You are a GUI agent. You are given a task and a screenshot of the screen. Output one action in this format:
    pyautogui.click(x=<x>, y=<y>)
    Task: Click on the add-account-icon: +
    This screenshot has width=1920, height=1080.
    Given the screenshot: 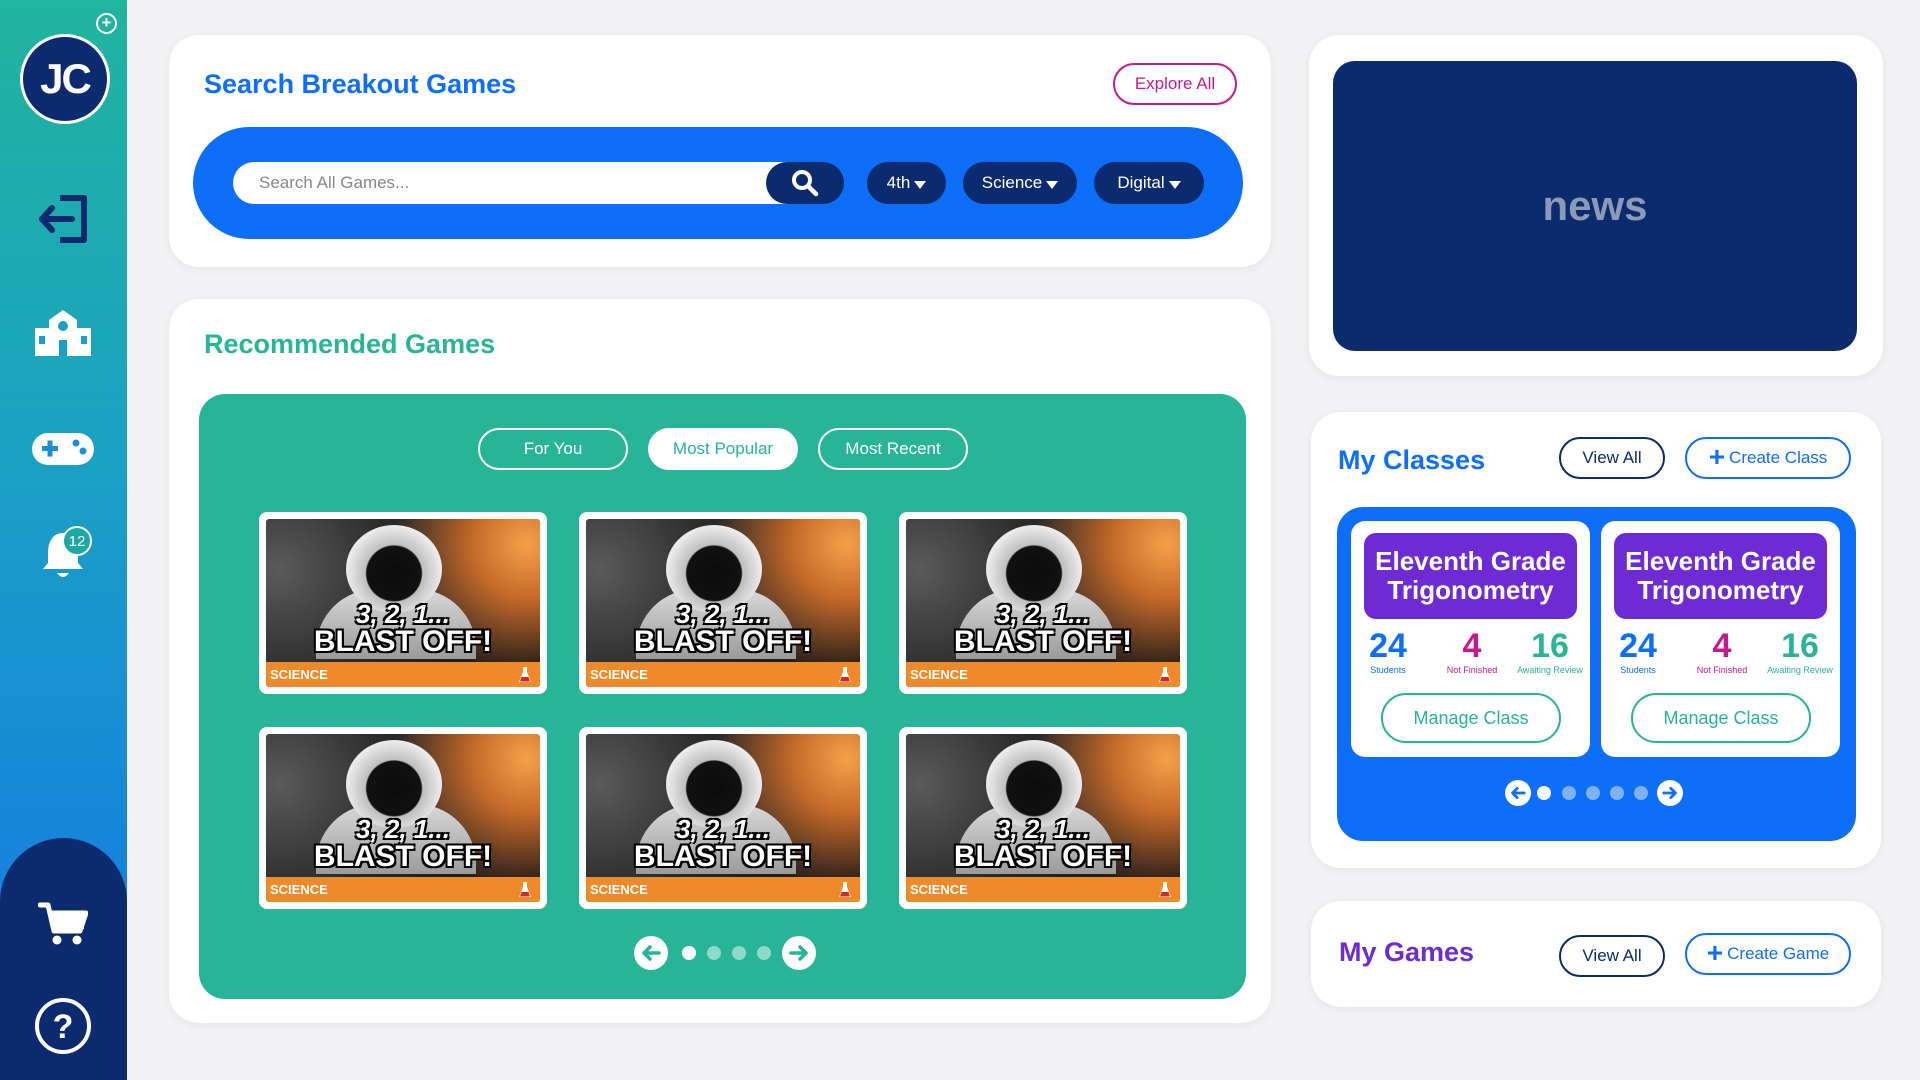 What is the action you would take?
    pyautogui.click(x=106, y=23)
    